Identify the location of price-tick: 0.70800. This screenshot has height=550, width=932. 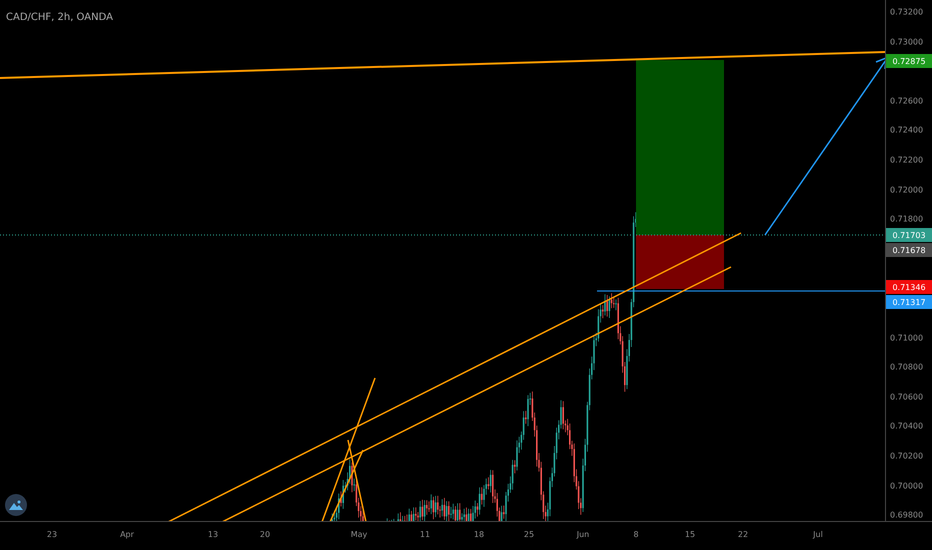
(907, 367).